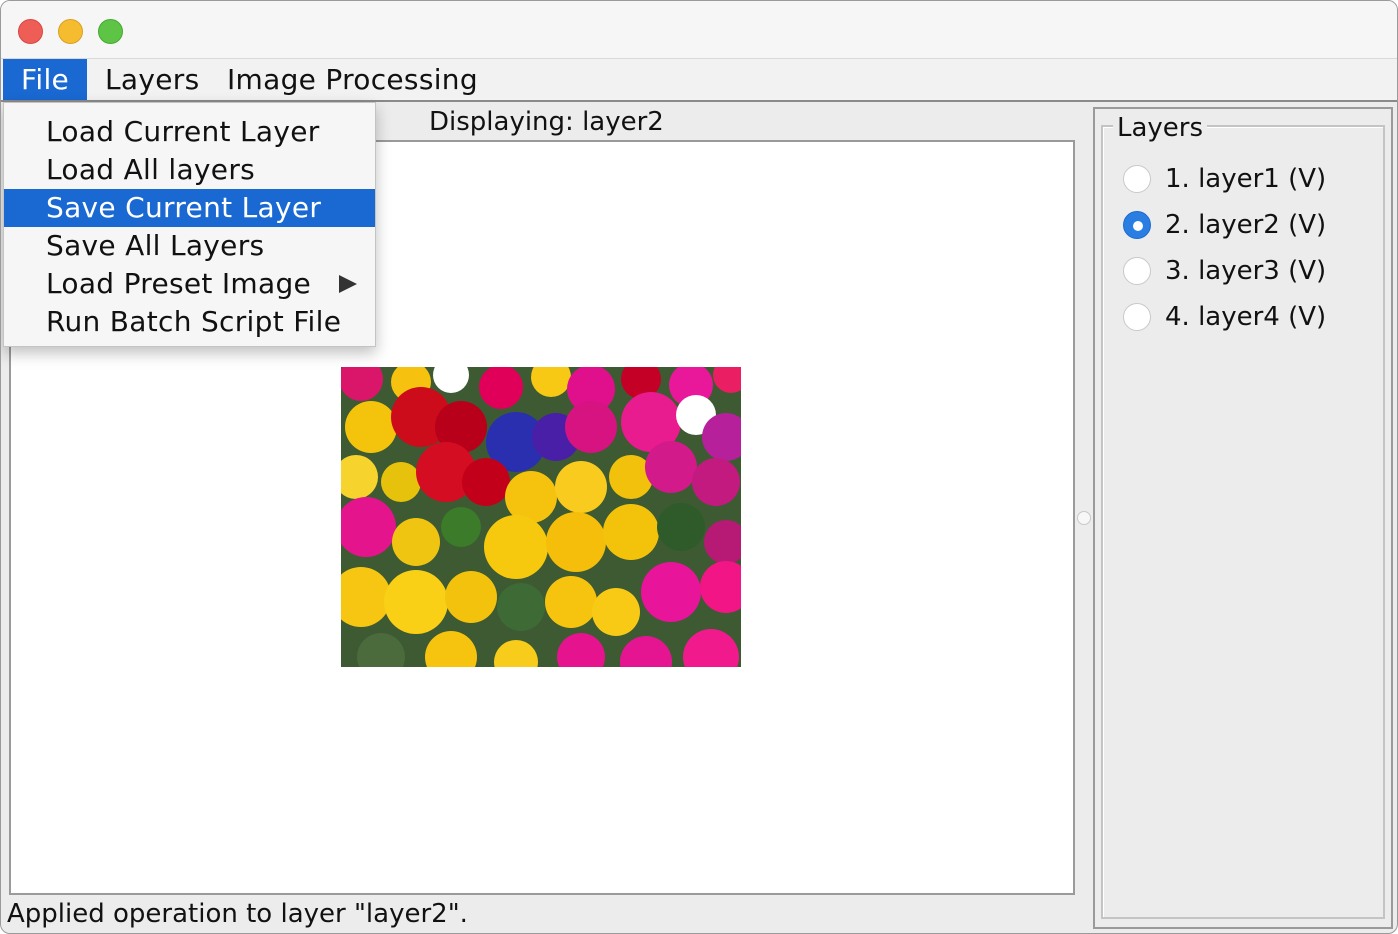 This screenshot has width=1398, height=934. I want to click on layer-option-3: 3. layer3 (V), so click(1224, 271).